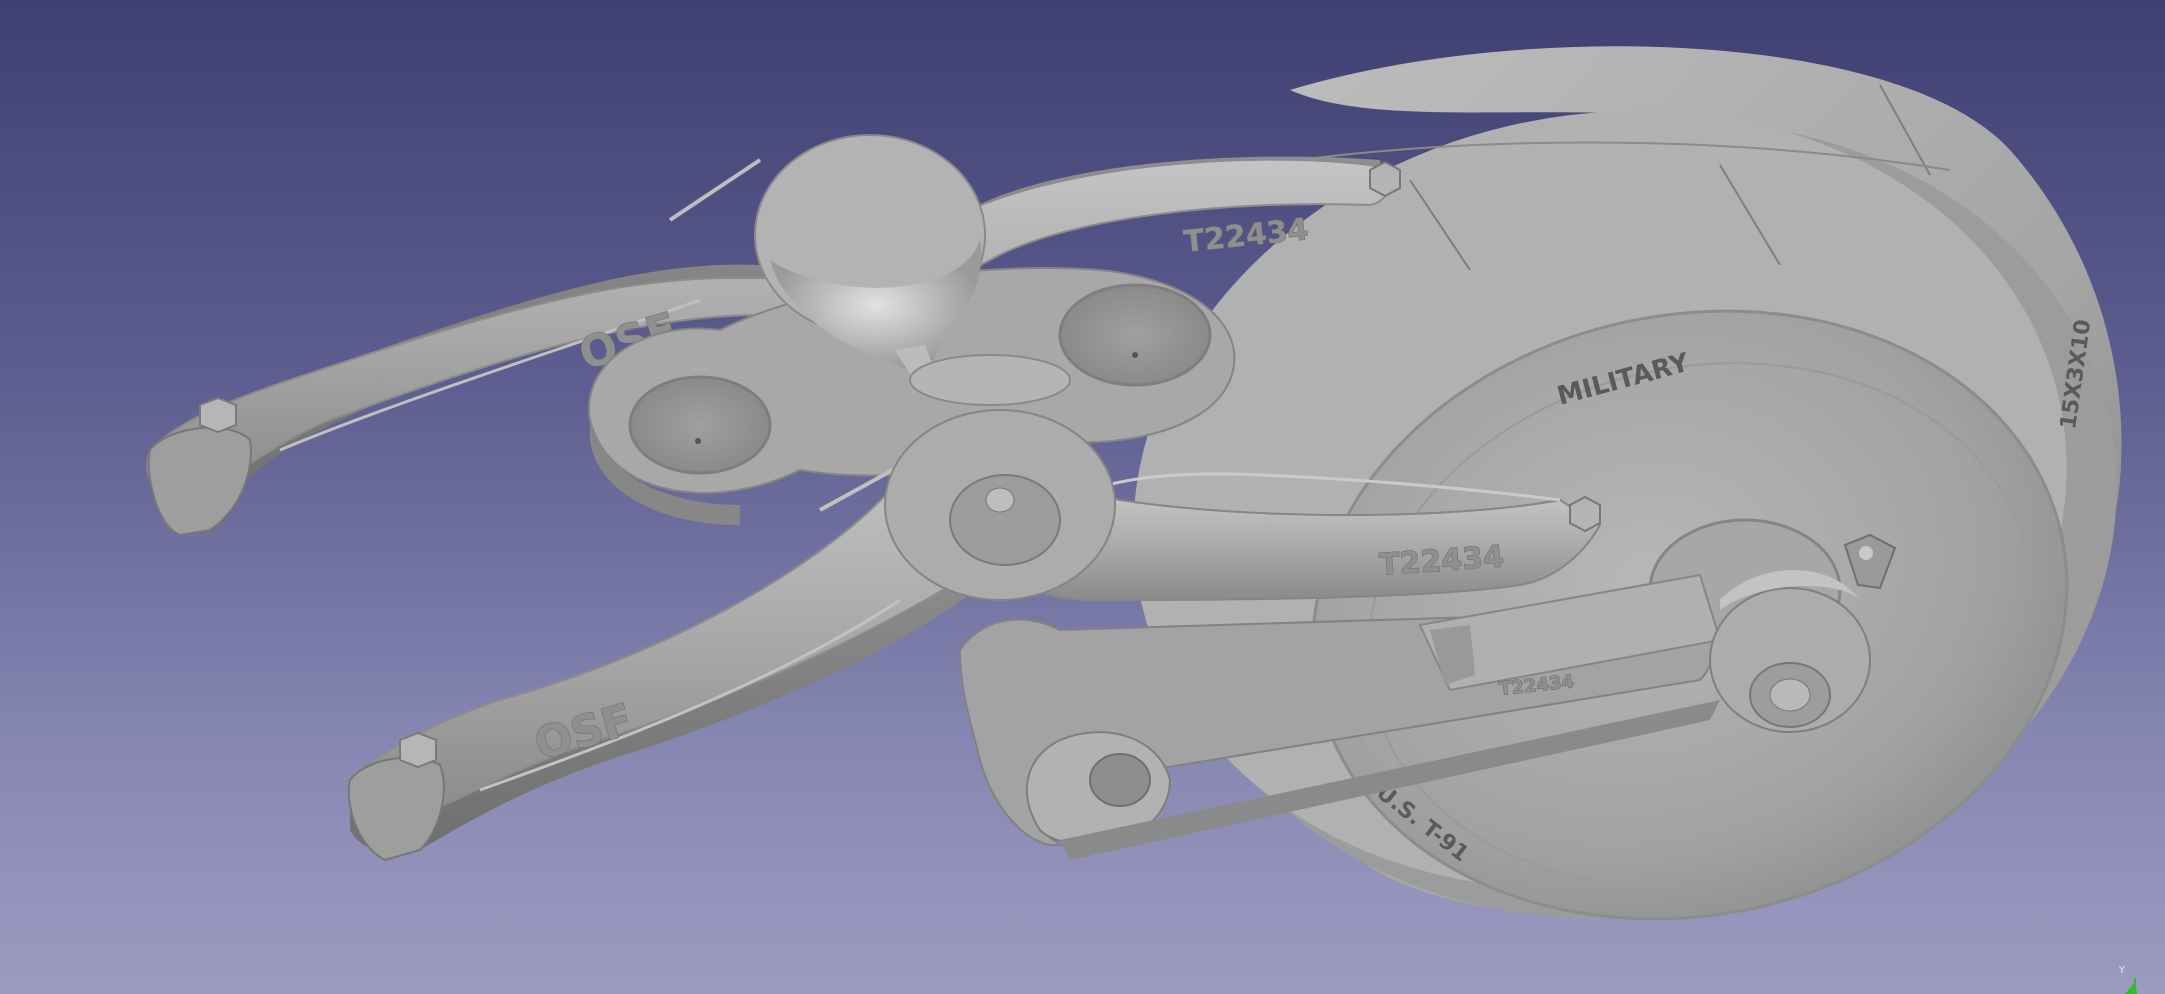 The width and height of the screenshot is (2165, 994). What do you see at coordinates (199, 481) in the screenshot?
I see `upper-arm-tip` at bounding box center [199, 481].